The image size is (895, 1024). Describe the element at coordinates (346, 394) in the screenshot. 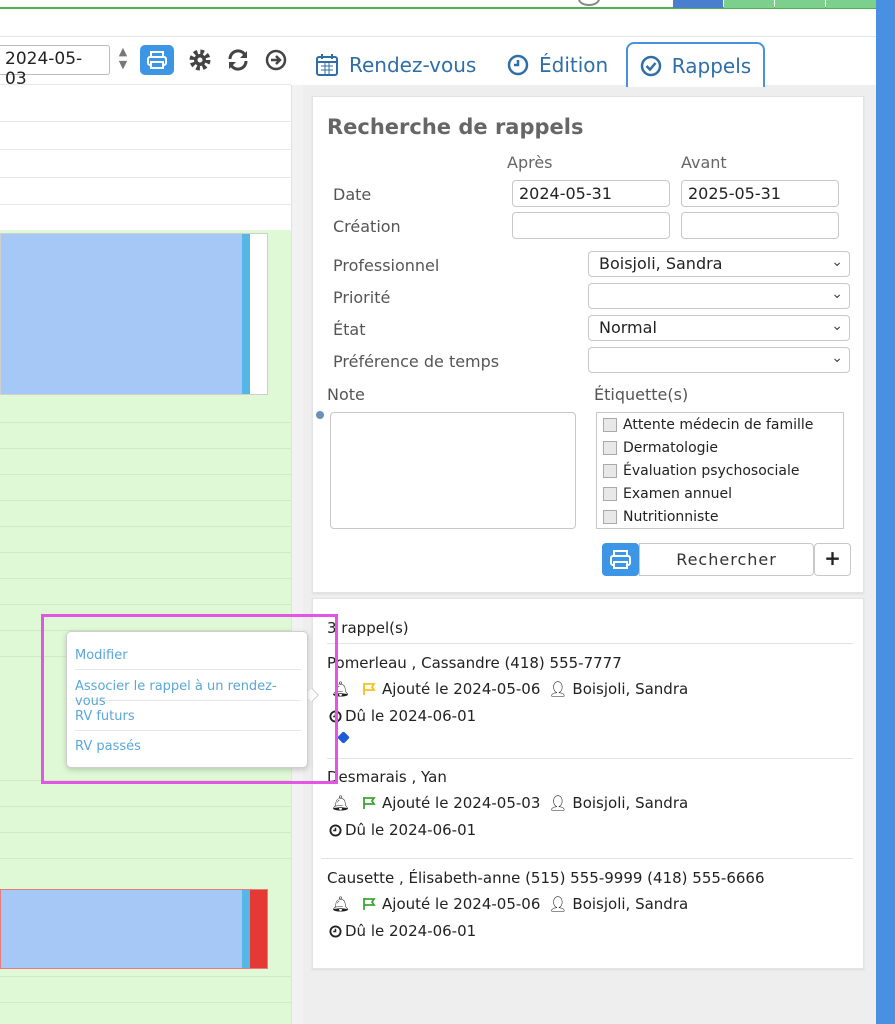

I see `note-label: Note` at that location.